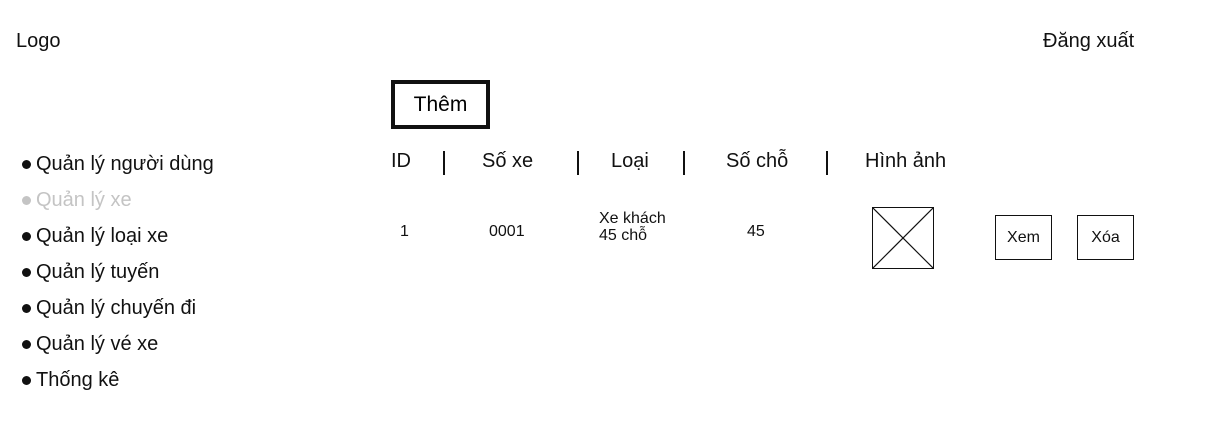  I want to click on sidebar-item-label: Quản lý tuyến, so click(98, 271).